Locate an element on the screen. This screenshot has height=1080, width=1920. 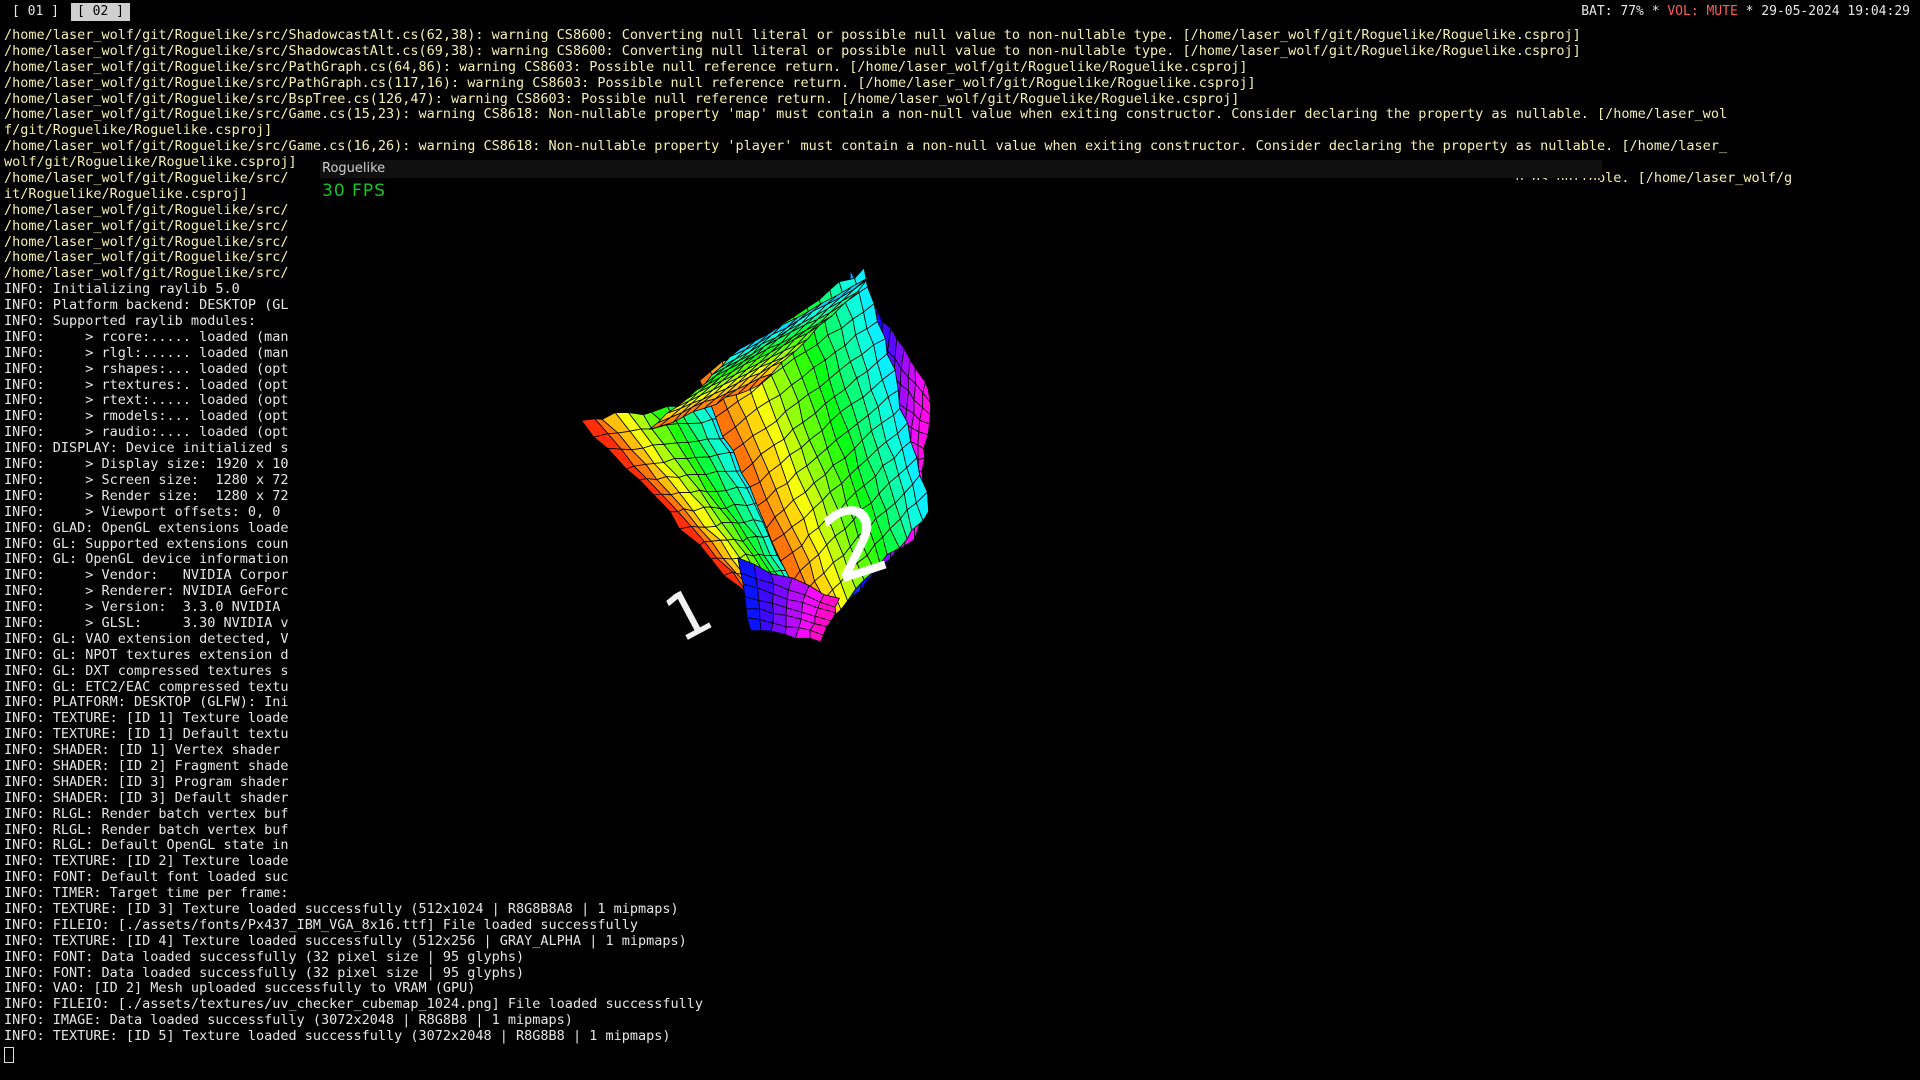
uv-checker-cube: 21 is located at coordinates (755, 462).